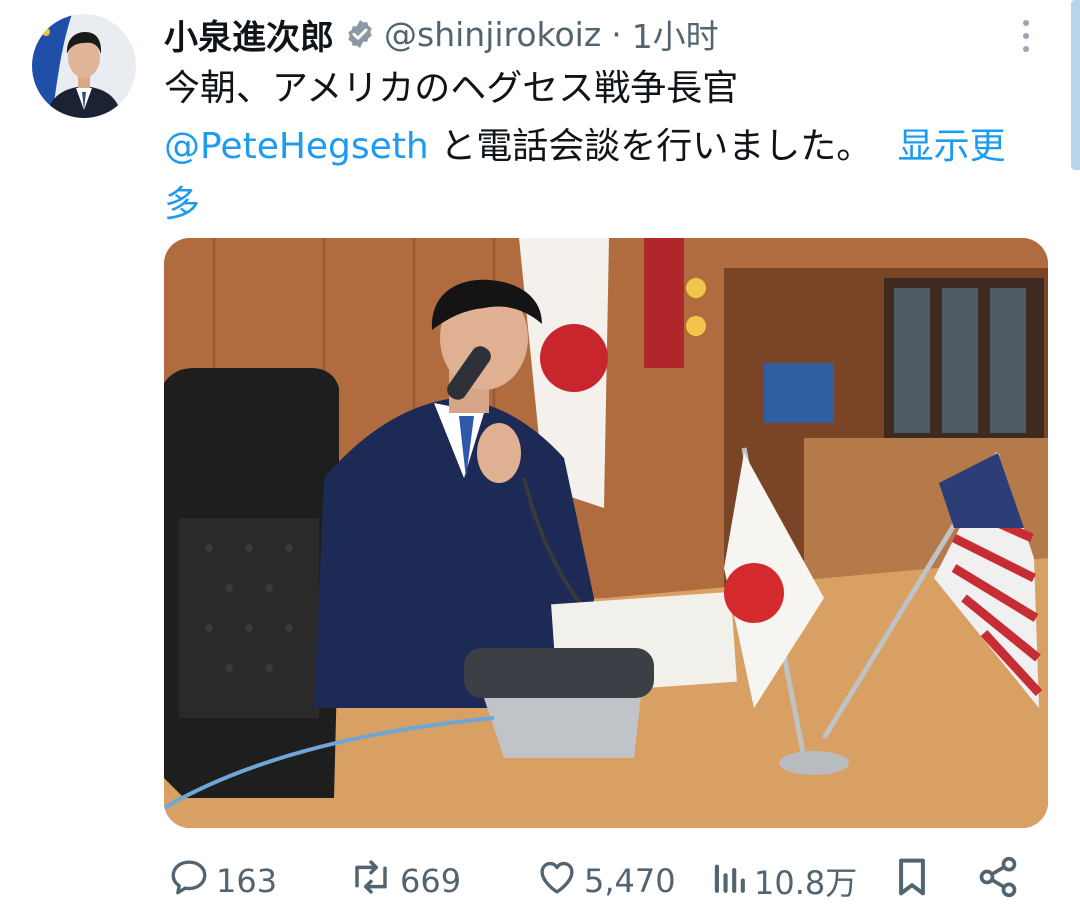 This screenshot has width=1080, height=911. What do you see at coordinates (492, 34) in the screenshot?
I see `author-handle: @shinjirokoiz` at bounding box center [492, 34].